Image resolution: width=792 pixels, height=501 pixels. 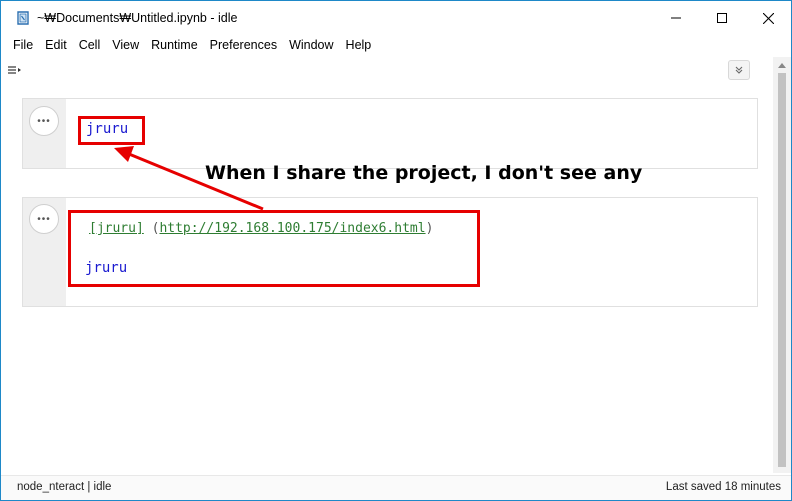 I want to click on kernel-status: node_nteract | idle, so click(x=64, y=487).